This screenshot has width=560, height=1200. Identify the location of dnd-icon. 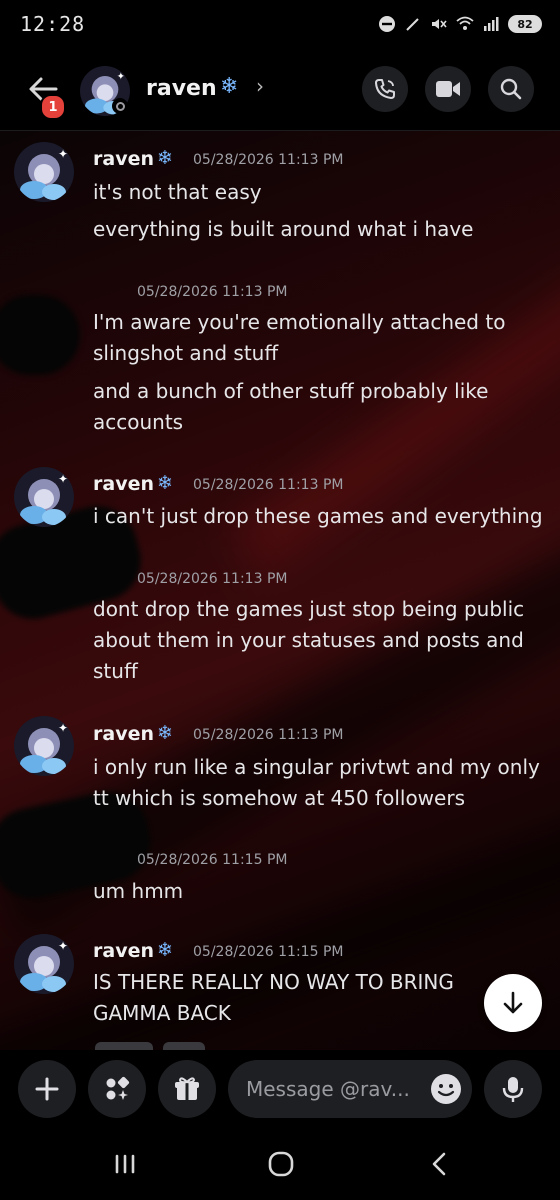
(387, 24).